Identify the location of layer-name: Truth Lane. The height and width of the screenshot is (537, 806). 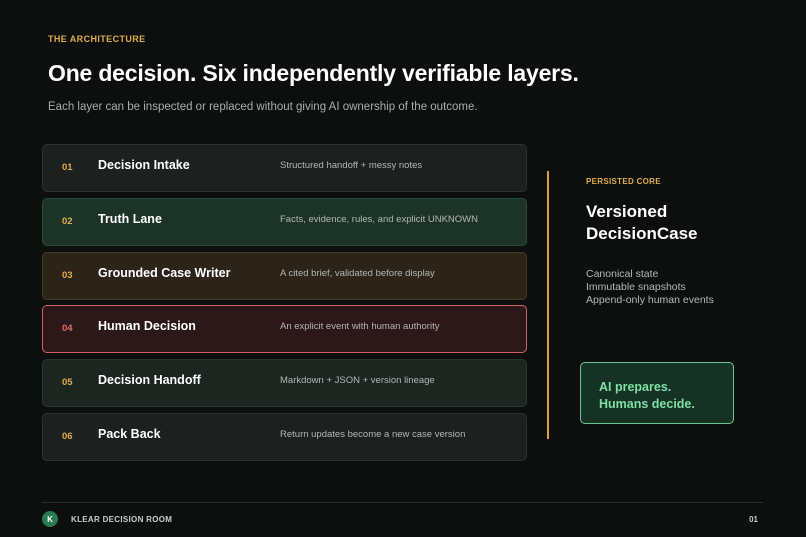
(130, 218).